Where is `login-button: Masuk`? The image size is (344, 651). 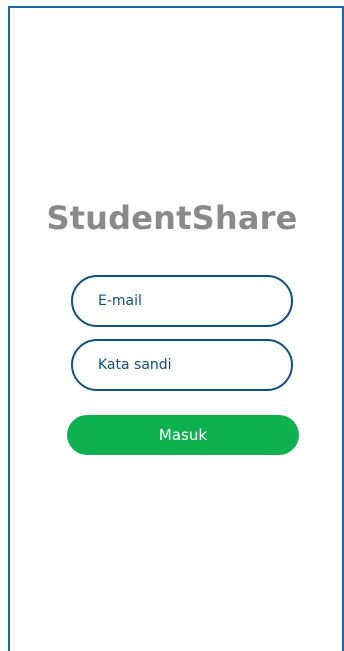 login-button: Masuk is located at coordinates (183, 435).